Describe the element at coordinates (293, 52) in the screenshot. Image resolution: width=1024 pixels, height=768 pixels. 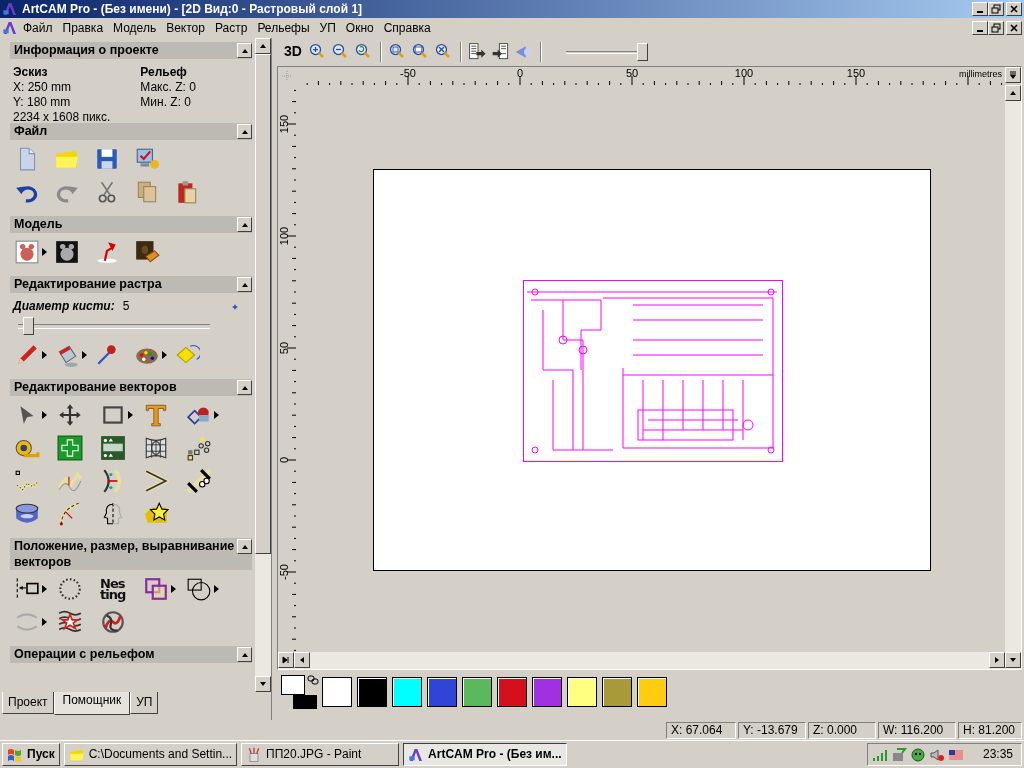
I see `view-3d-button: 3D` at that location.